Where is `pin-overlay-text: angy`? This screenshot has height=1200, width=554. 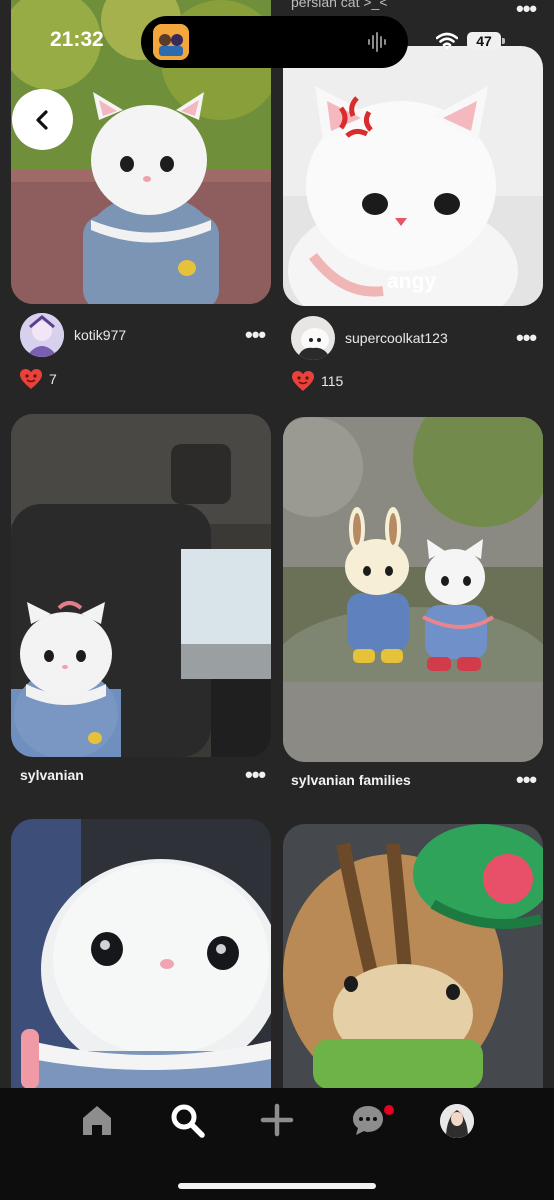
pin-overlay-text: angy is located at coordinates (412, 281).